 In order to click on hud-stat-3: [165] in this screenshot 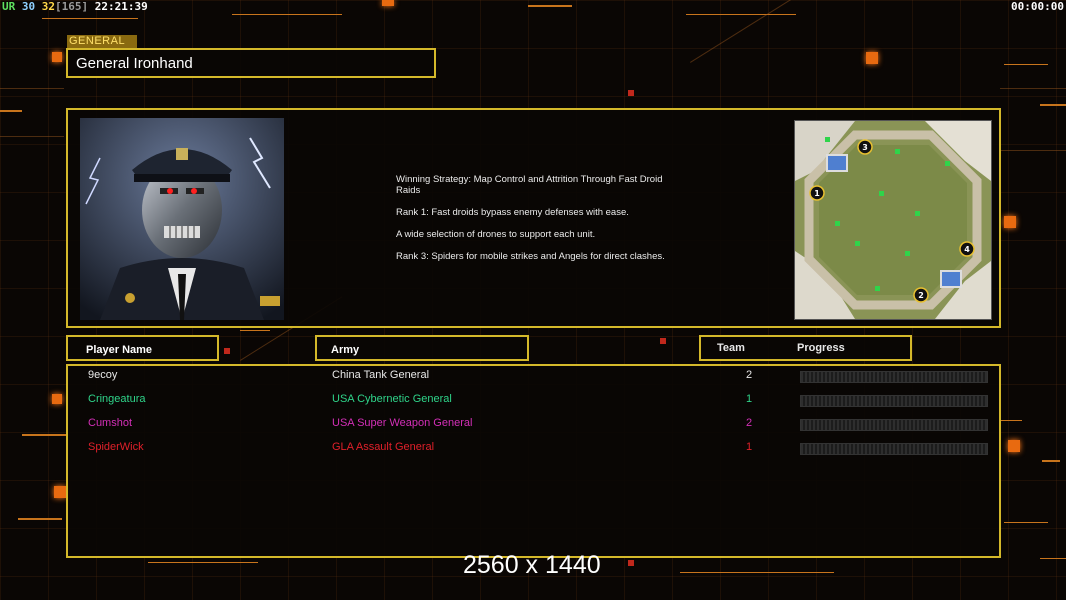, I will do `click(72, 6)`.